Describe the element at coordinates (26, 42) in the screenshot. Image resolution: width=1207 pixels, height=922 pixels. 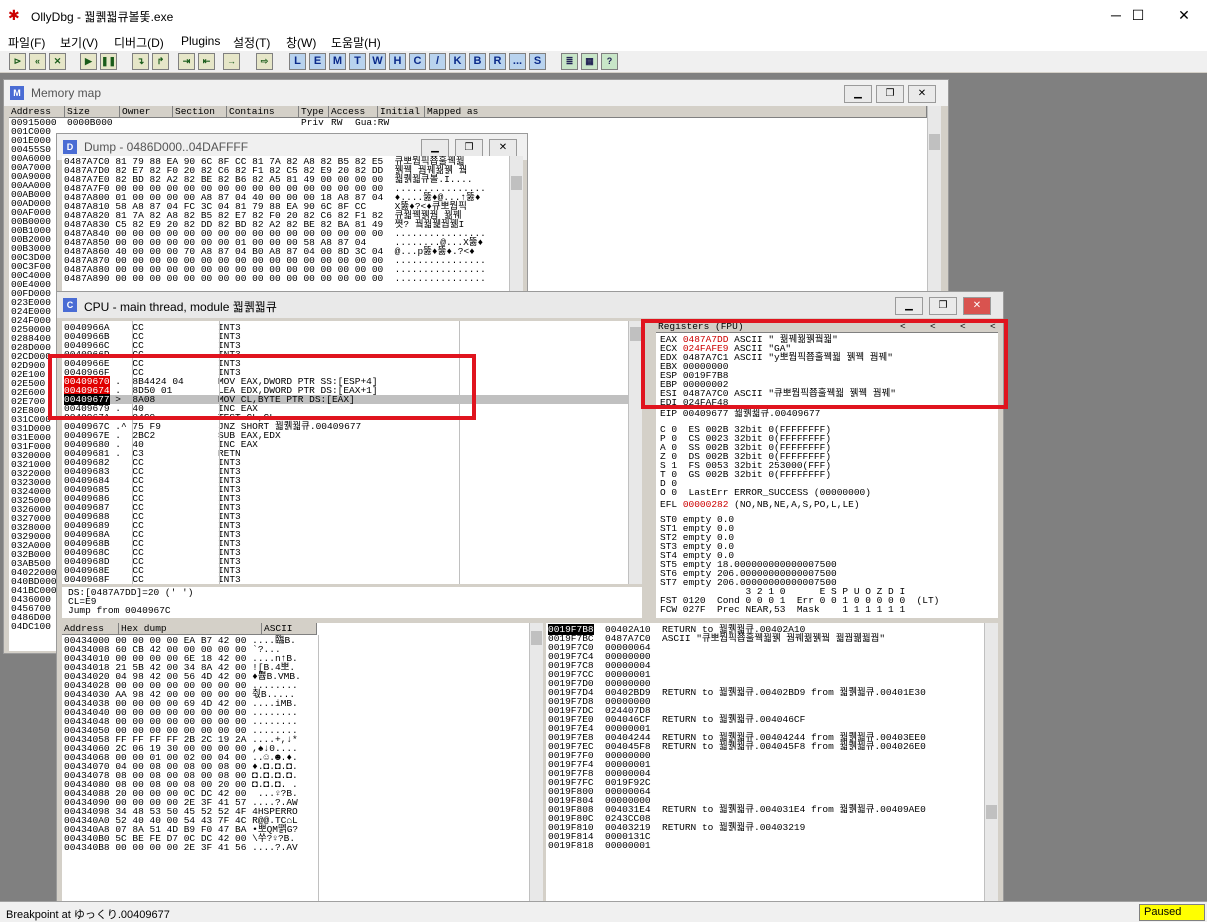
I see `menu-file: 파일(F)` at that location.